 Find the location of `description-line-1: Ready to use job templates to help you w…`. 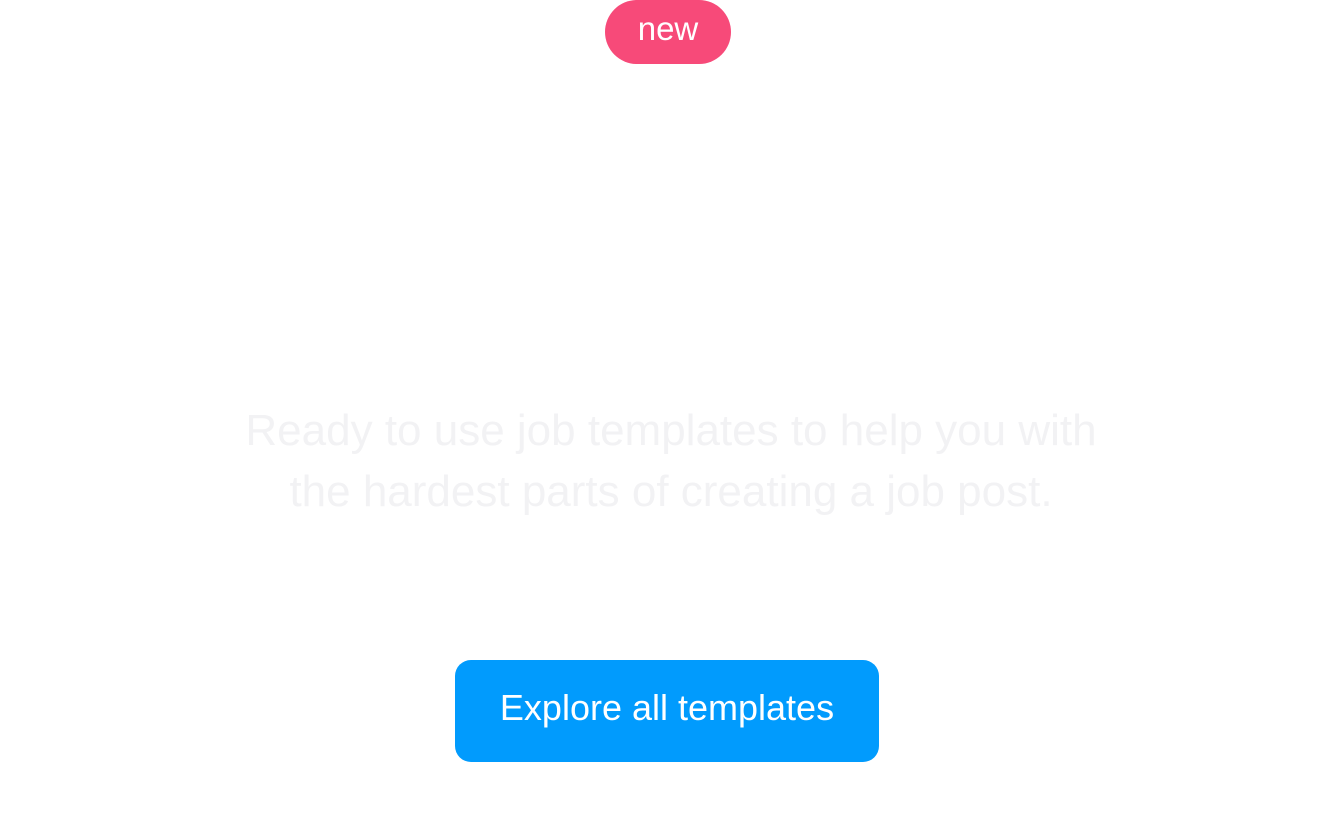

description-line-1: Ready to use job templates to help you w… is located at coordinates (671, 430).